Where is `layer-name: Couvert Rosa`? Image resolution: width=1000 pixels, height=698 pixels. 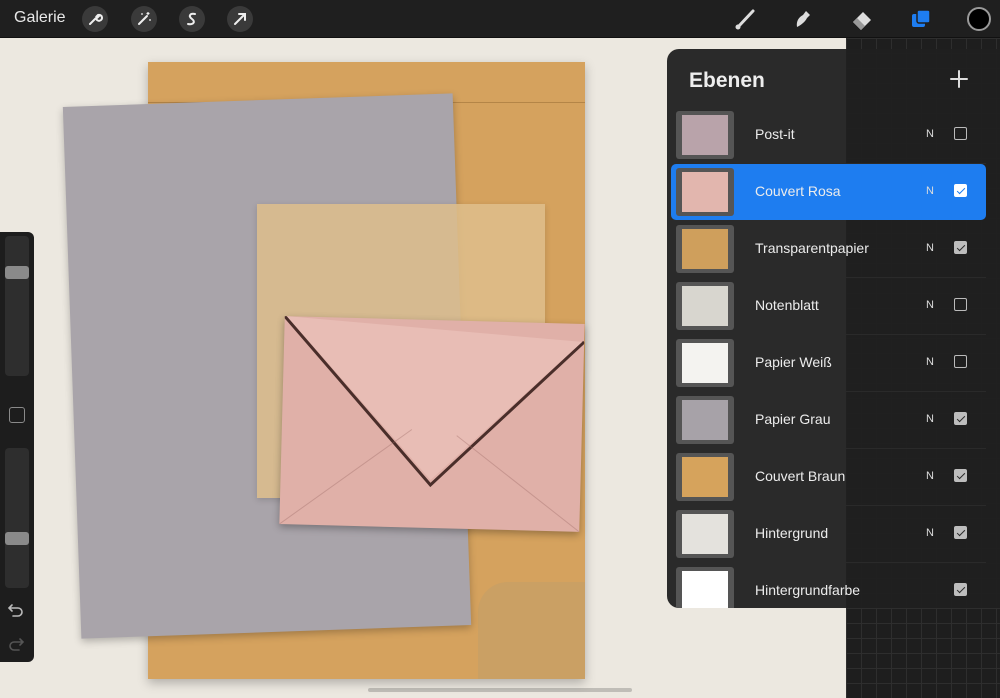
layer-name: Couvert Rosa is located at coordinates (798, 191).